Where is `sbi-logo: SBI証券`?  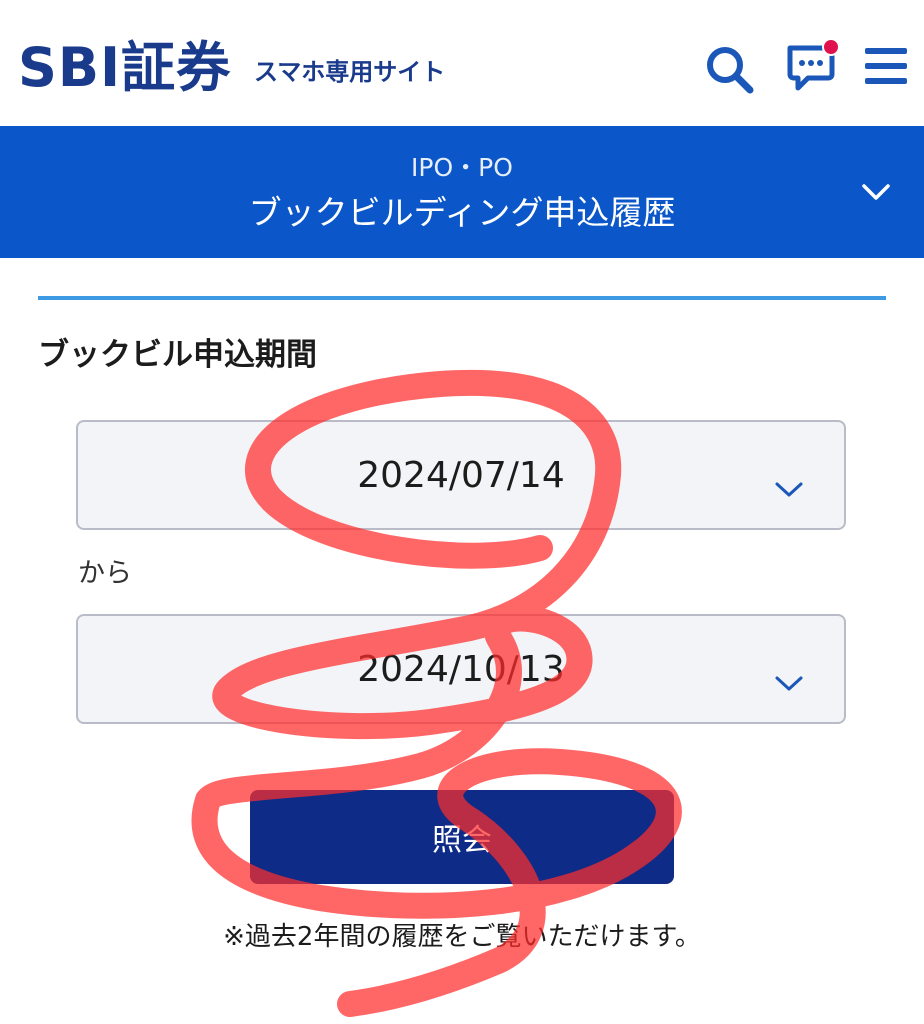 sbi-logo: SBI証券 is located at coordinates (124, 65).